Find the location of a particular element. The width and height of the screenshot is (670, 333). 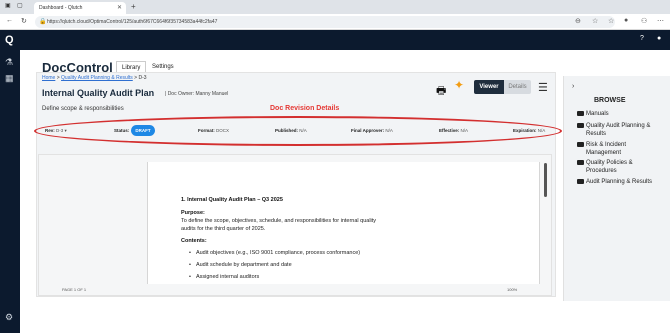

folder-item: Risk & Incident Management is located at coordinates (621, 149).